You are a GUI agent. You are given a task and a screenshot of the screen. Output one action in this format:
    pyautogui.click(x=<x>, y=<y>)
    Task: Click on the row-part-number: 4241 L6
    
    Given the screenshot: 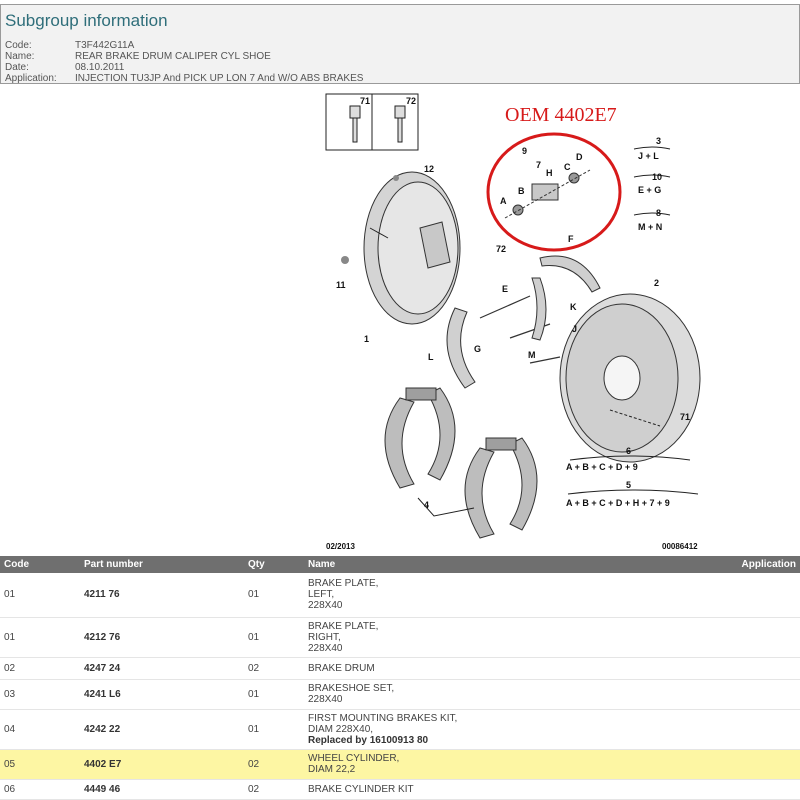 What is the action you would take?
    pyautogui.click(x=162, y=694)
    